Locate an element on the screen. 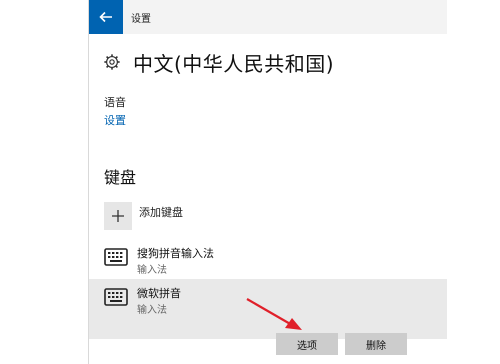 This screenshot has width=500, height=364. add-keyboard-label: 添加键盘 is located at coordinates (161, 212).